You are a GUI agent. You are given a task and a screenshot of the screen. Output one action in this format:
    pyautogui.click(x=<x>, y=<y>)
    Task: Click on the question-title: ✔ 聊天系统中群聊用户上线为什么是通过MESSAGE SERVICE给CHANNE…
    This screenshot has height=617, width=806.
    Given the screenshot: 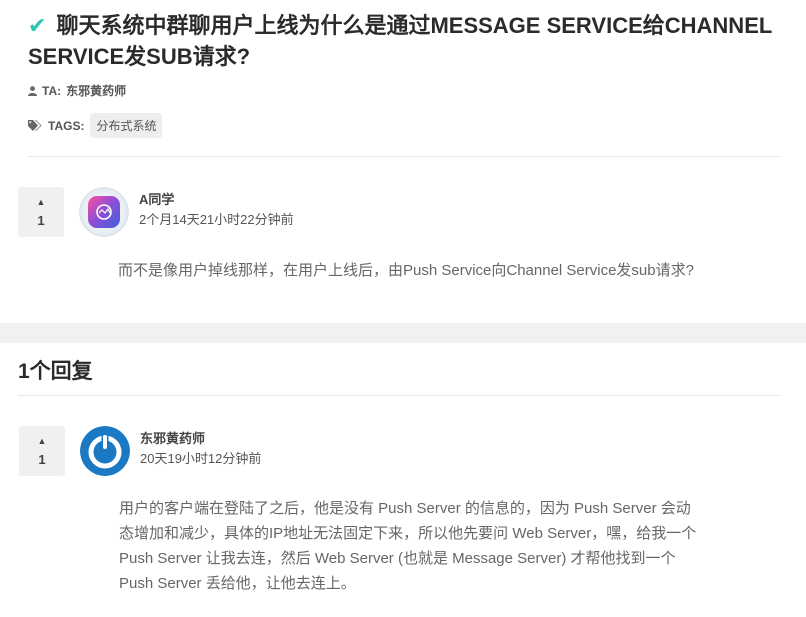 What is the action you would take?
    pyautogui.click(x=413, y=41)
    